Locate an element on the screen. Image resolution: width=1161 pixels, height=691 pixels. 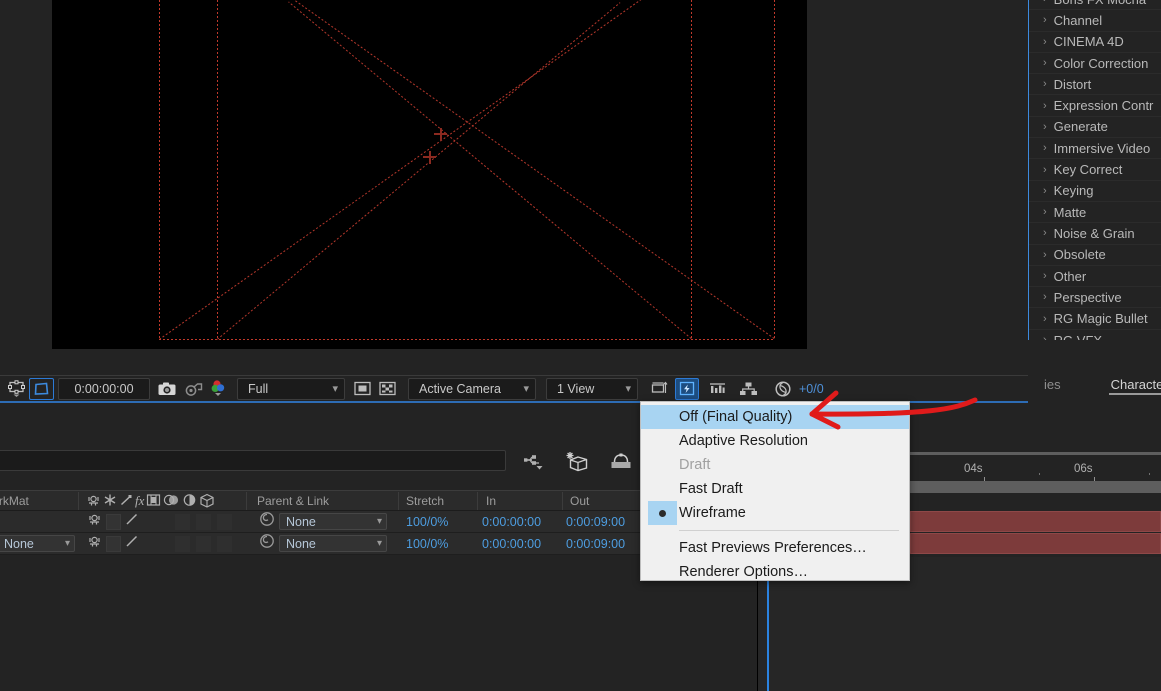
effects-category-row: › Key Correct is located at coordinates (1095, 170).